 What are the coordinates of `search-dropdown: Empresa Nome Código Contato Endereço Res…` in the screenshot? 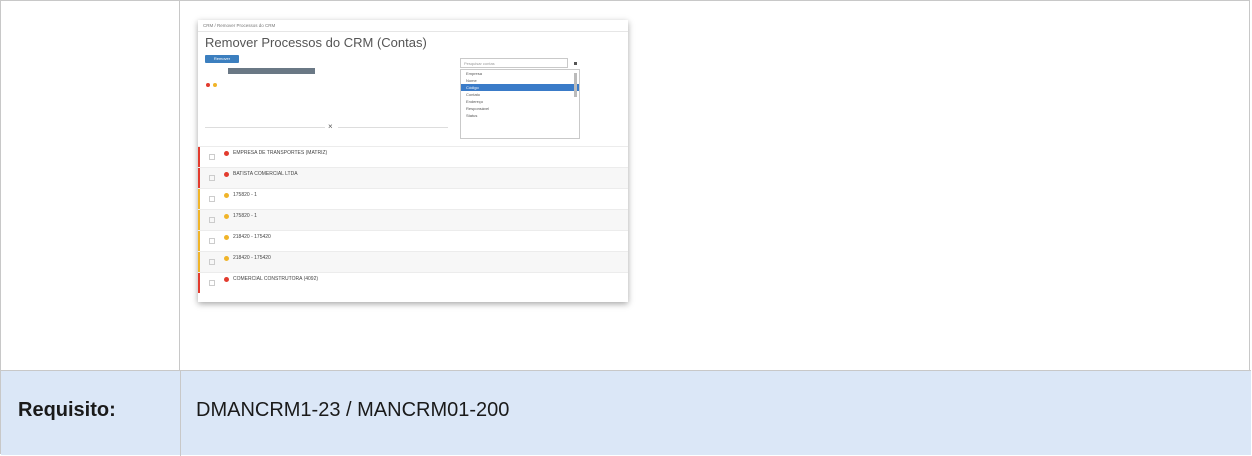 It's located at (520, 104).